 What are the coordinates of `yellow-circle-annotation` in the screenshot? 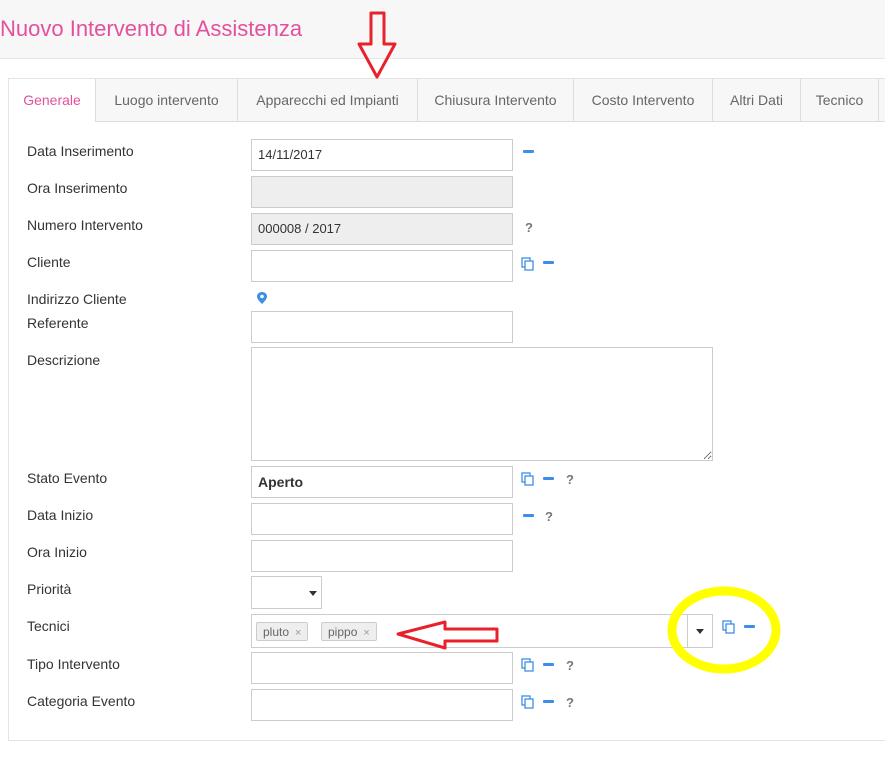 It's located at (724, 630).